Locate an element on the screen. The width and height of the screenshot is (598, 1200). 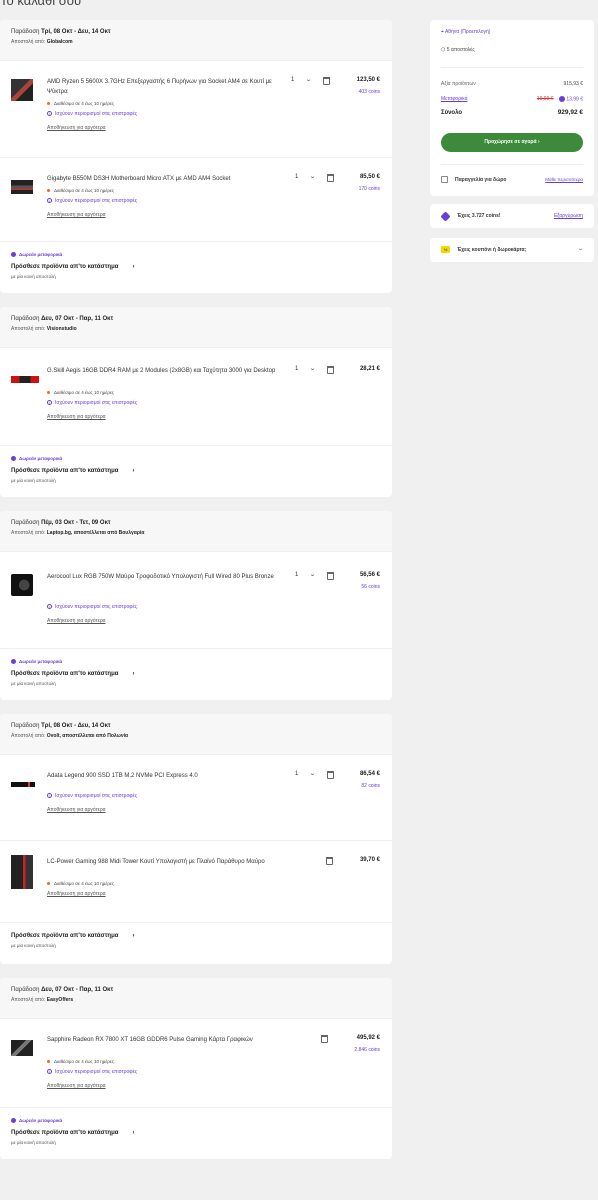
chevron-down-icon: ⌄ is located at coordinates (580, 249).